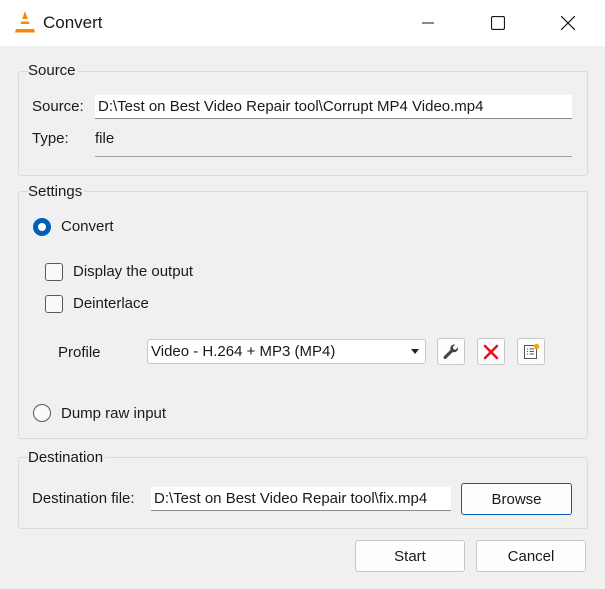 This screenshot has width=605, height=589. I want to click on type-value: file, so click(105, 138).